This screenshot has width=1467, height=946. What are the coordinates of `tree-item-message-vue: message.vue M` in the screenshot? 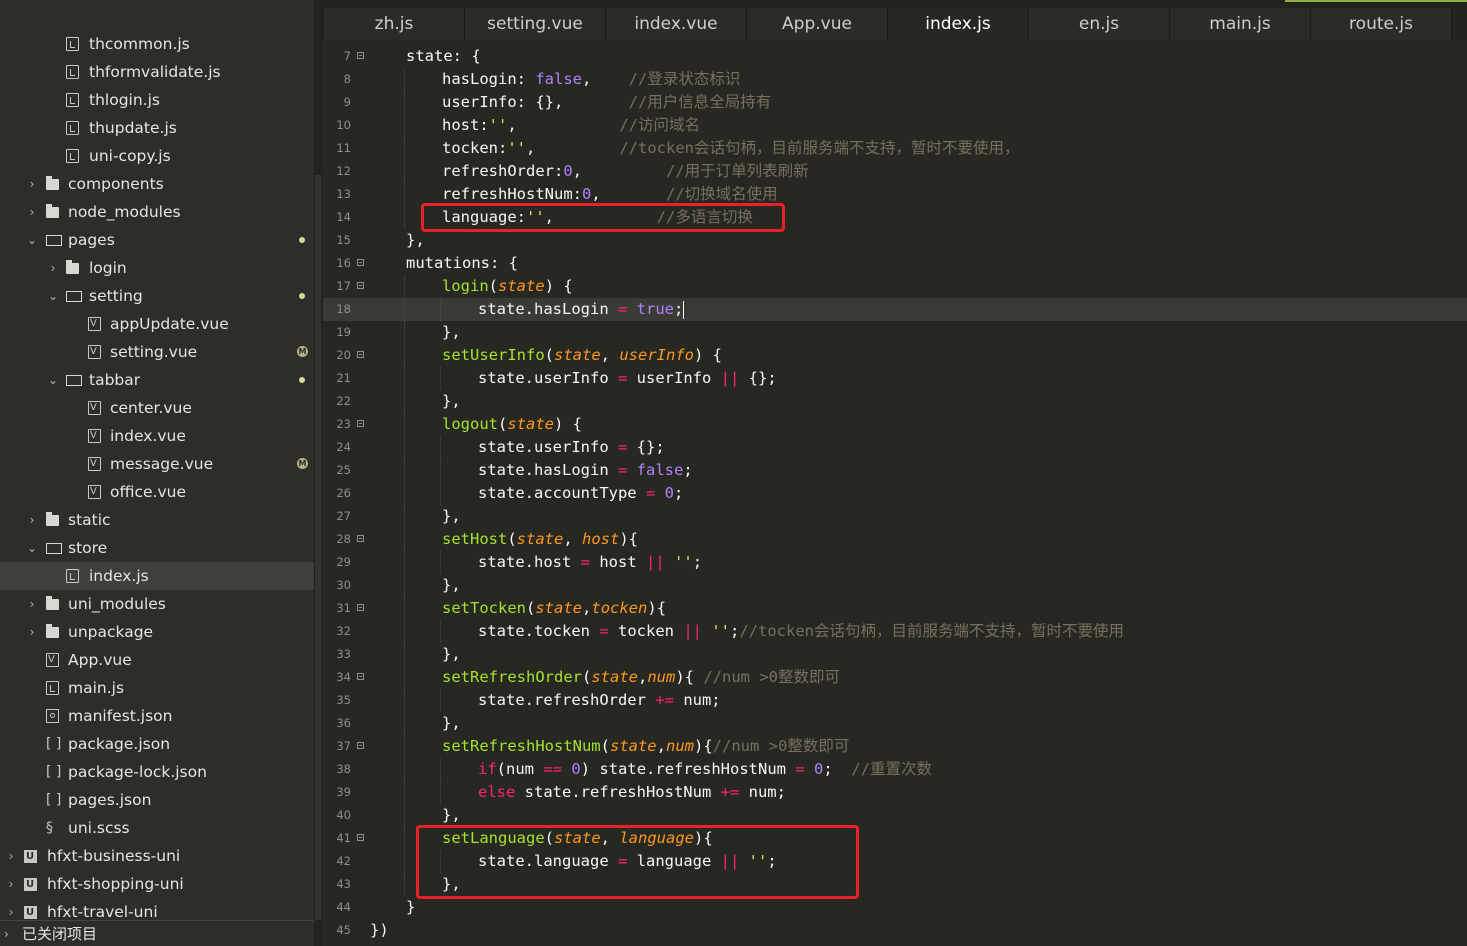 It's located at (157, 464).